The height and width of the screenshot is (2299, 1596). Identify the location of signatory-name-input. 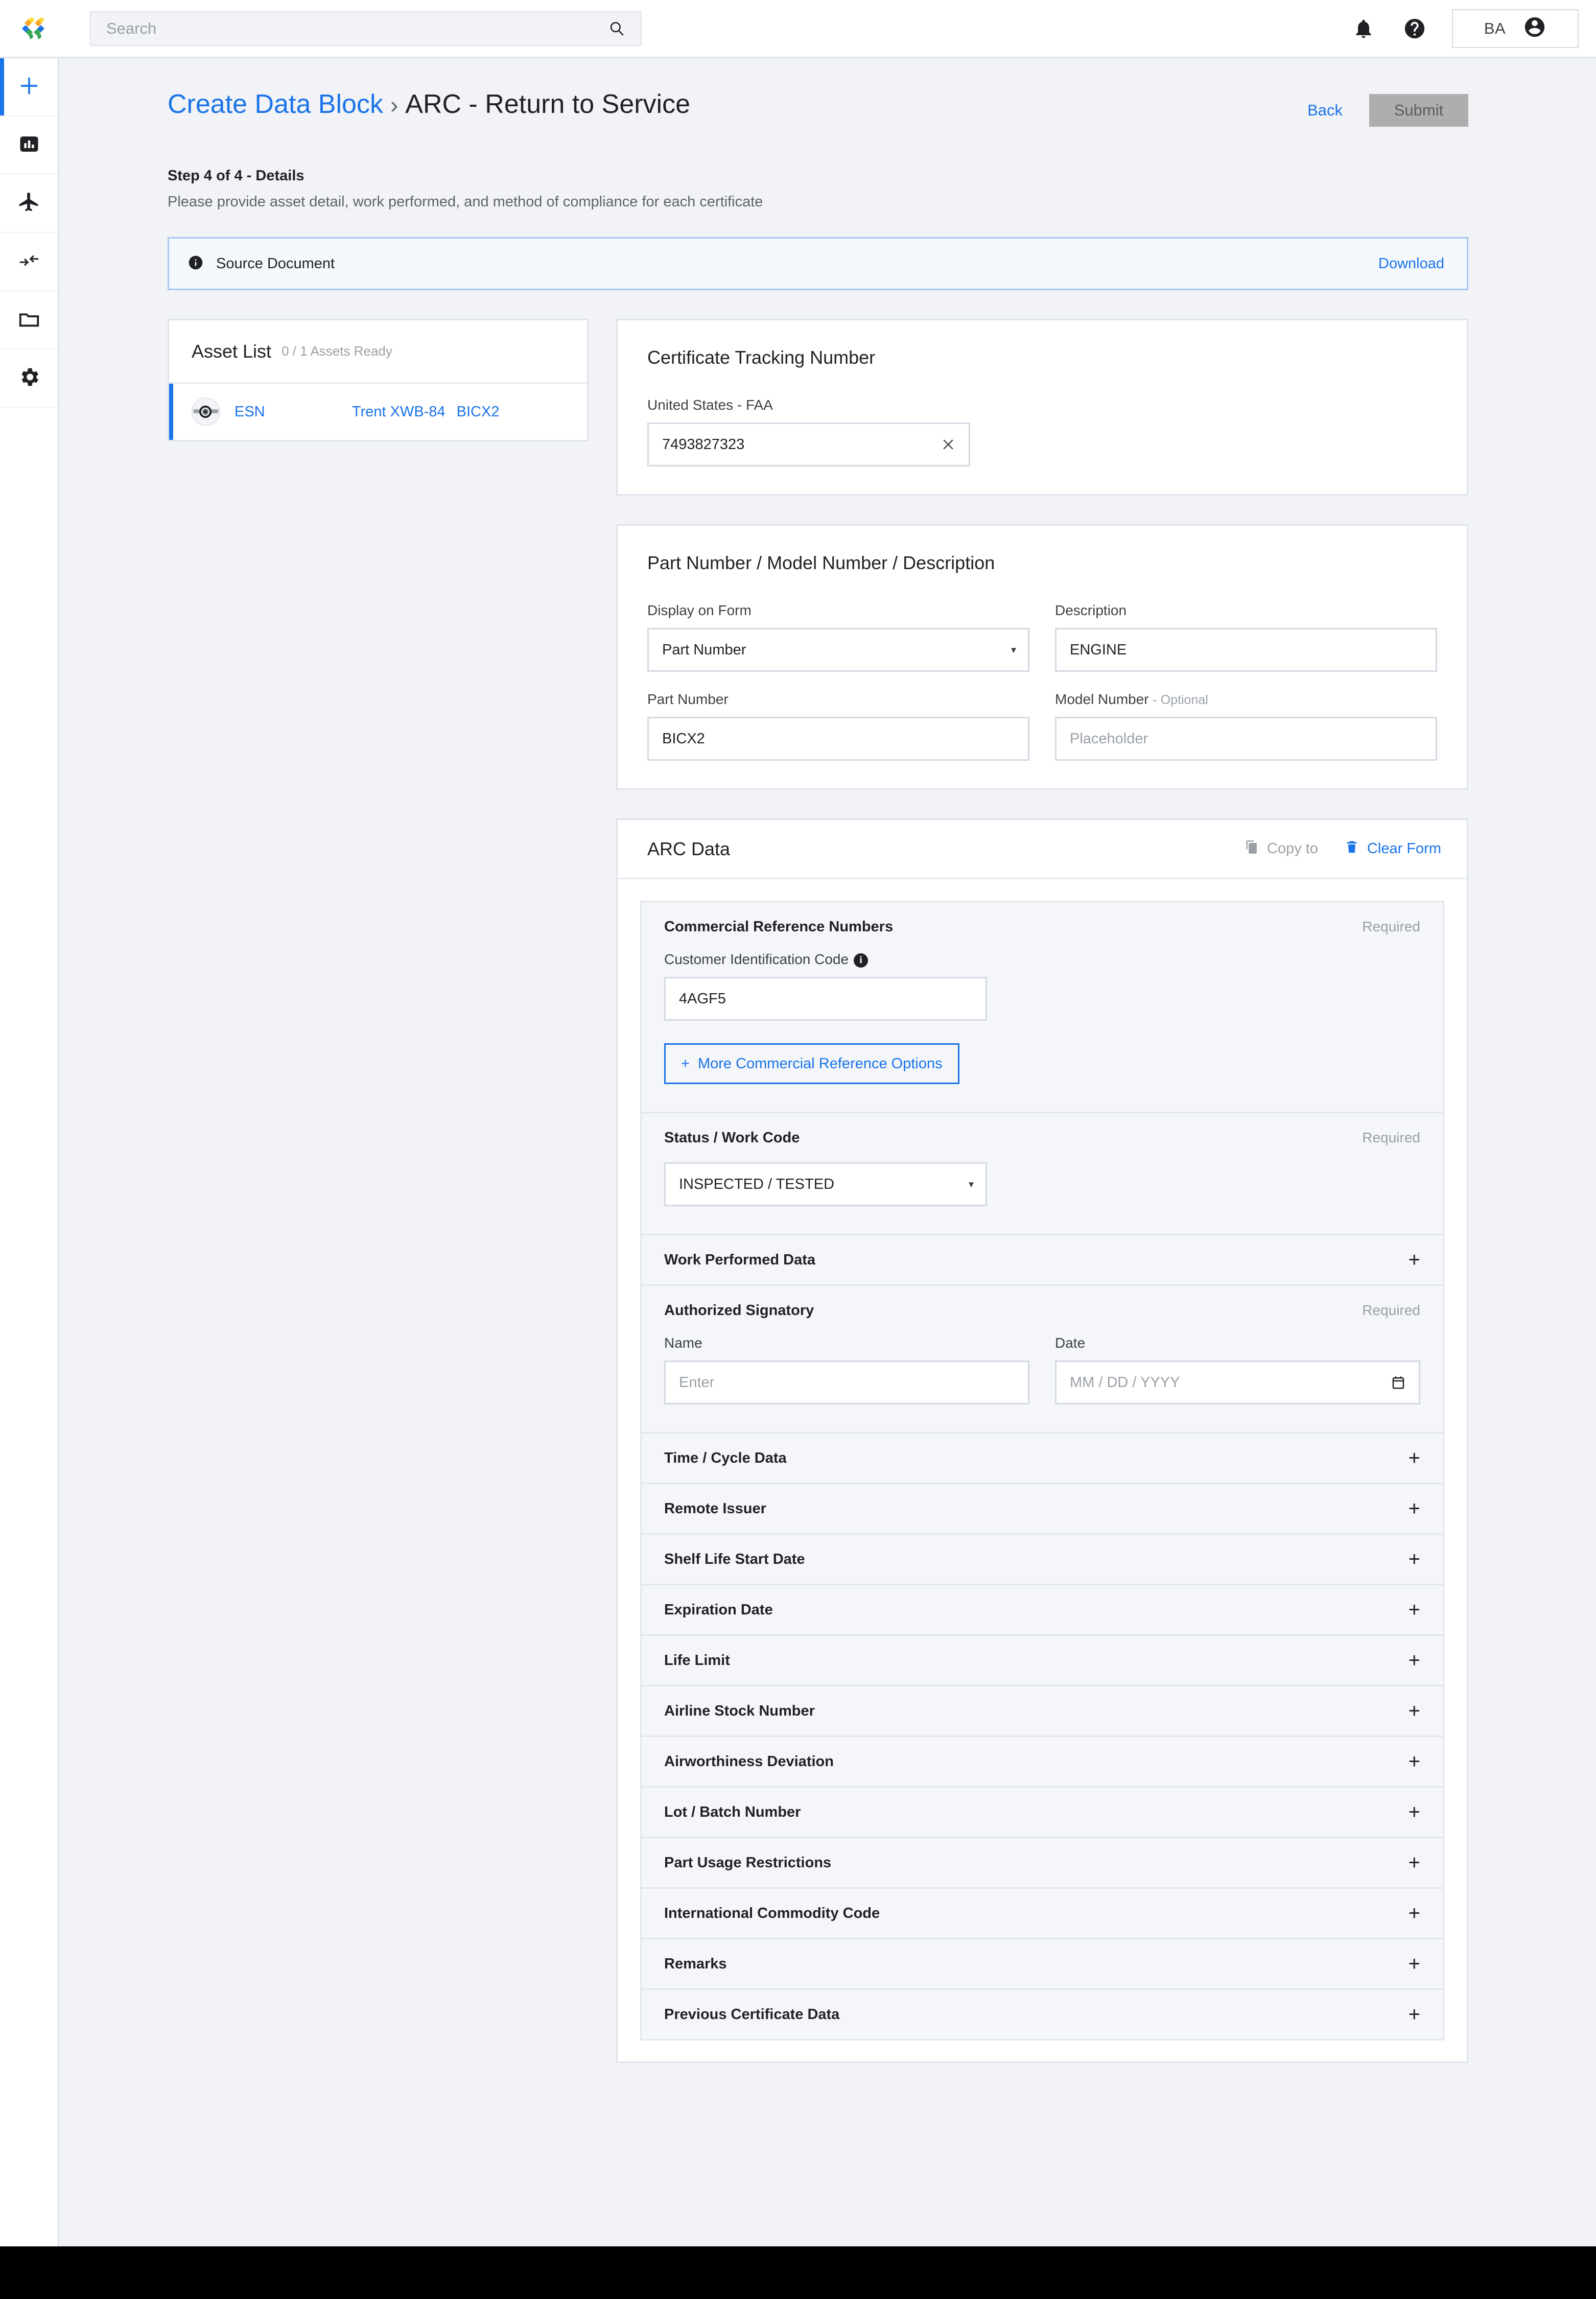
(846, 1382).